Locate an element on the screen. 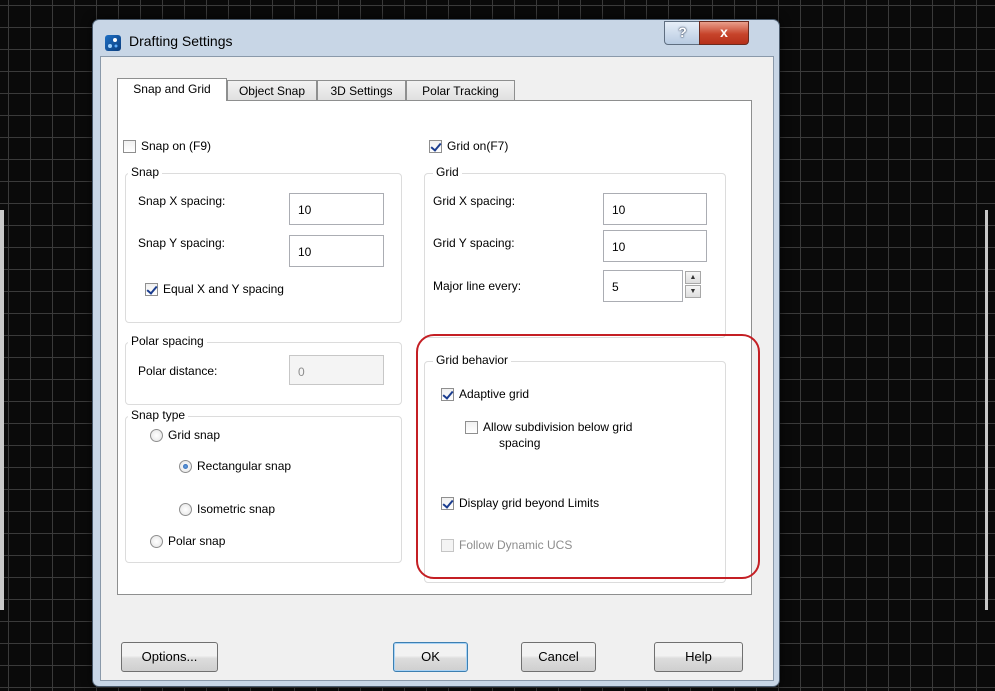 The height and width of the screenshot is (691, 995). help-button: Help is located at coordinates (698, 657).